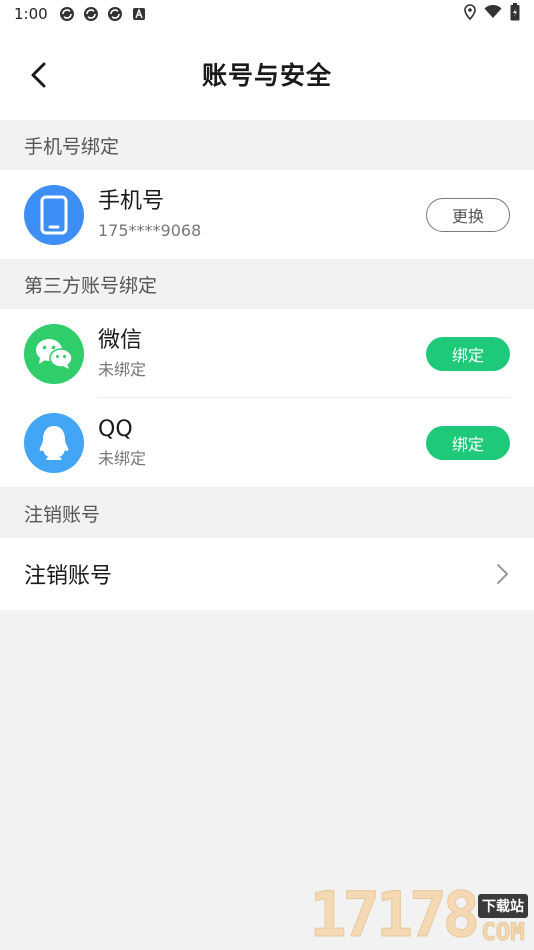 The width and height of the screenshot is (534, 950). I want to click on deactivate-account-label: 注销账号, so click(68, 576).